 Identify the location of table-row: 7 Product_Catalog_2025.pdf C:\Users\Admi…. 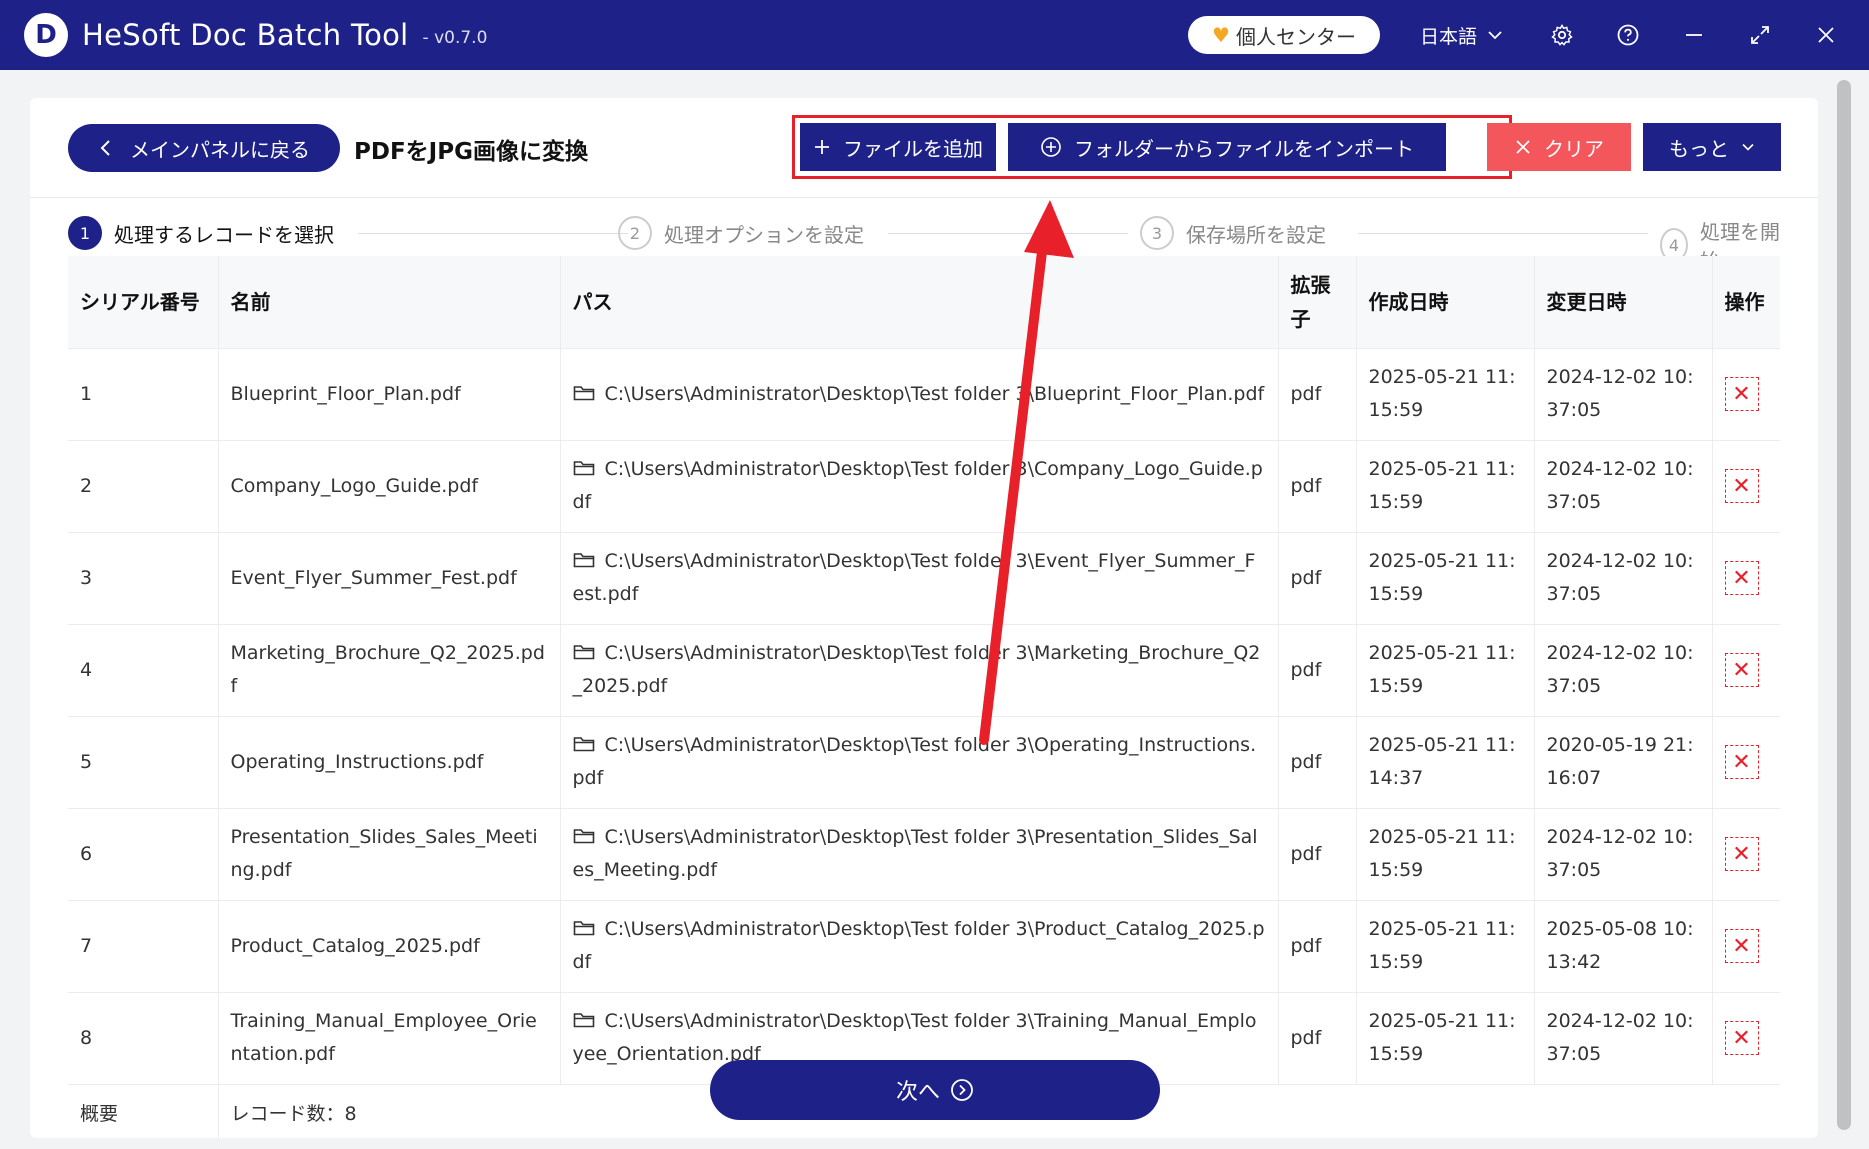
(924, 946).